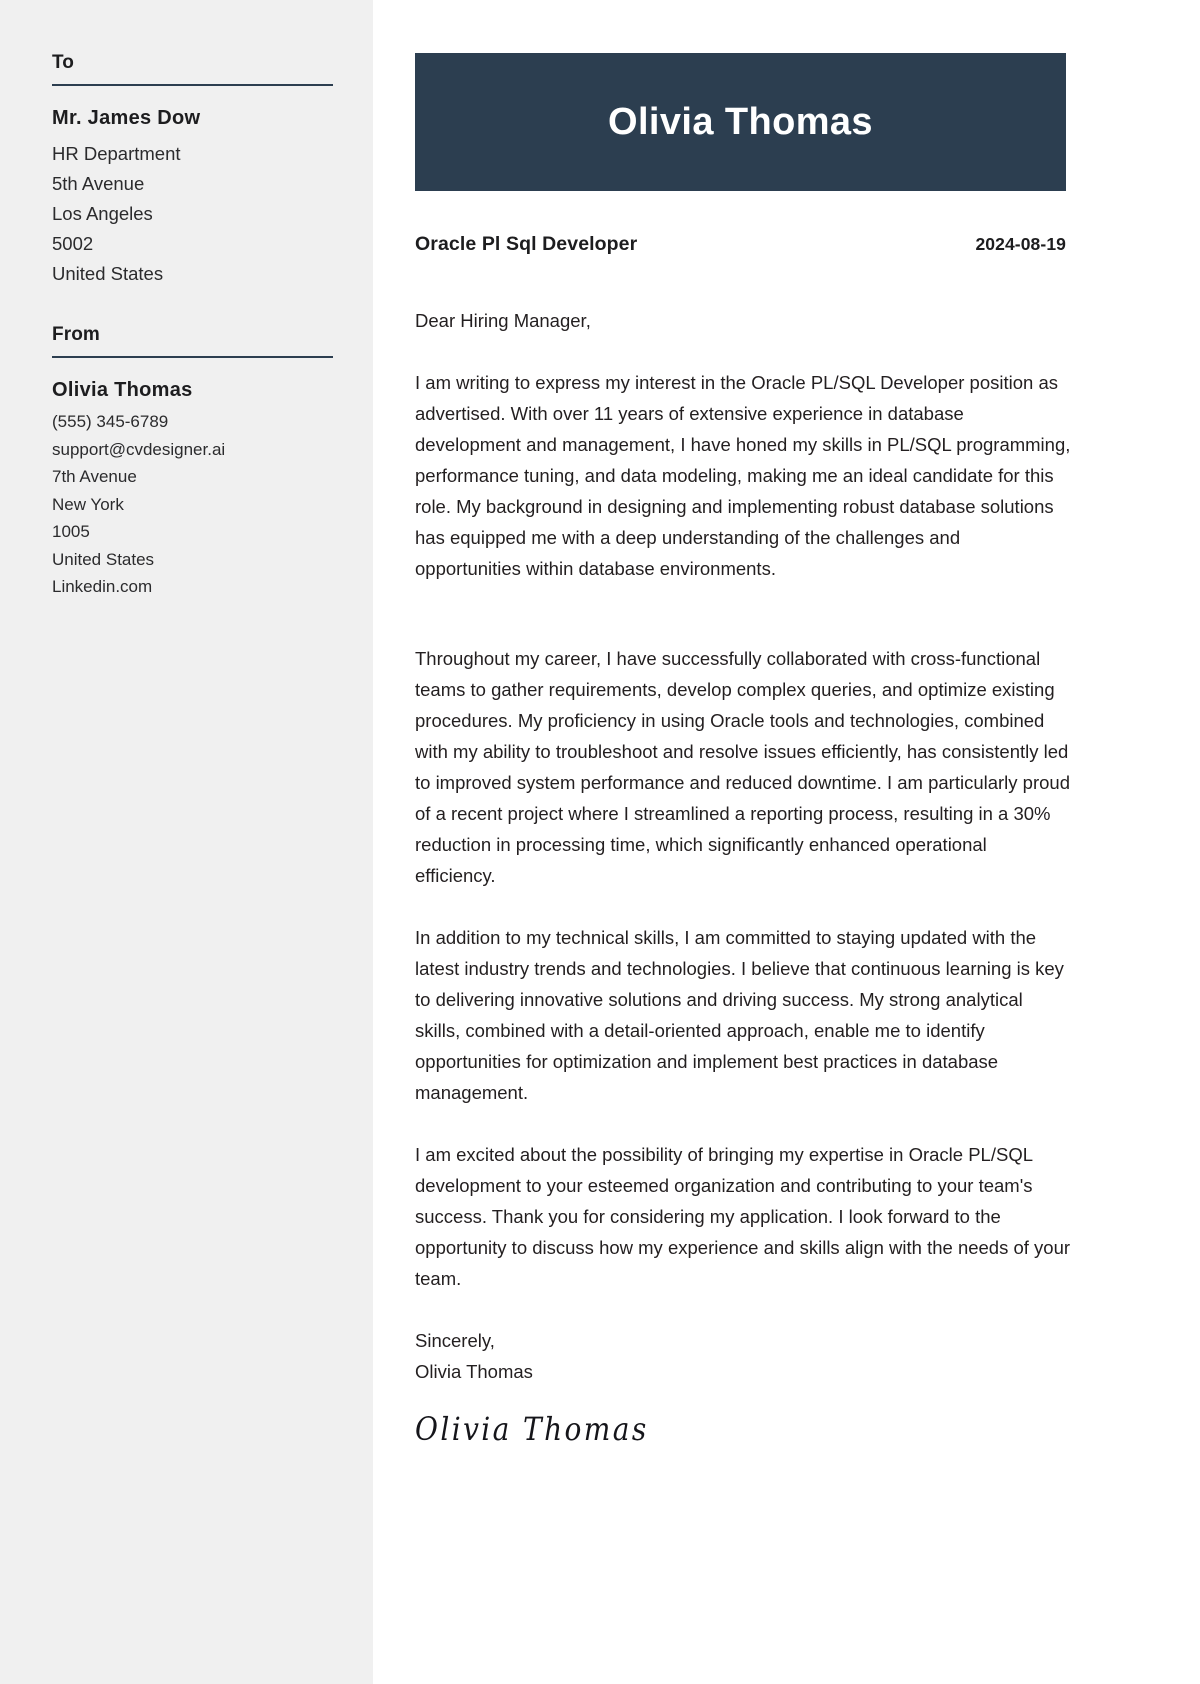  What do you see at coordinates (192, 85) in the screenshot?
I see `to-divider` at bounding box center [192, 85].